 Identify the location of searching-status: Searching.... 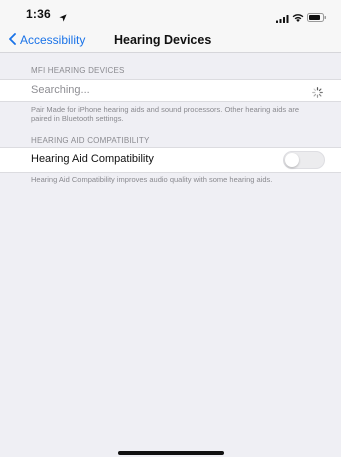
(60, 90).